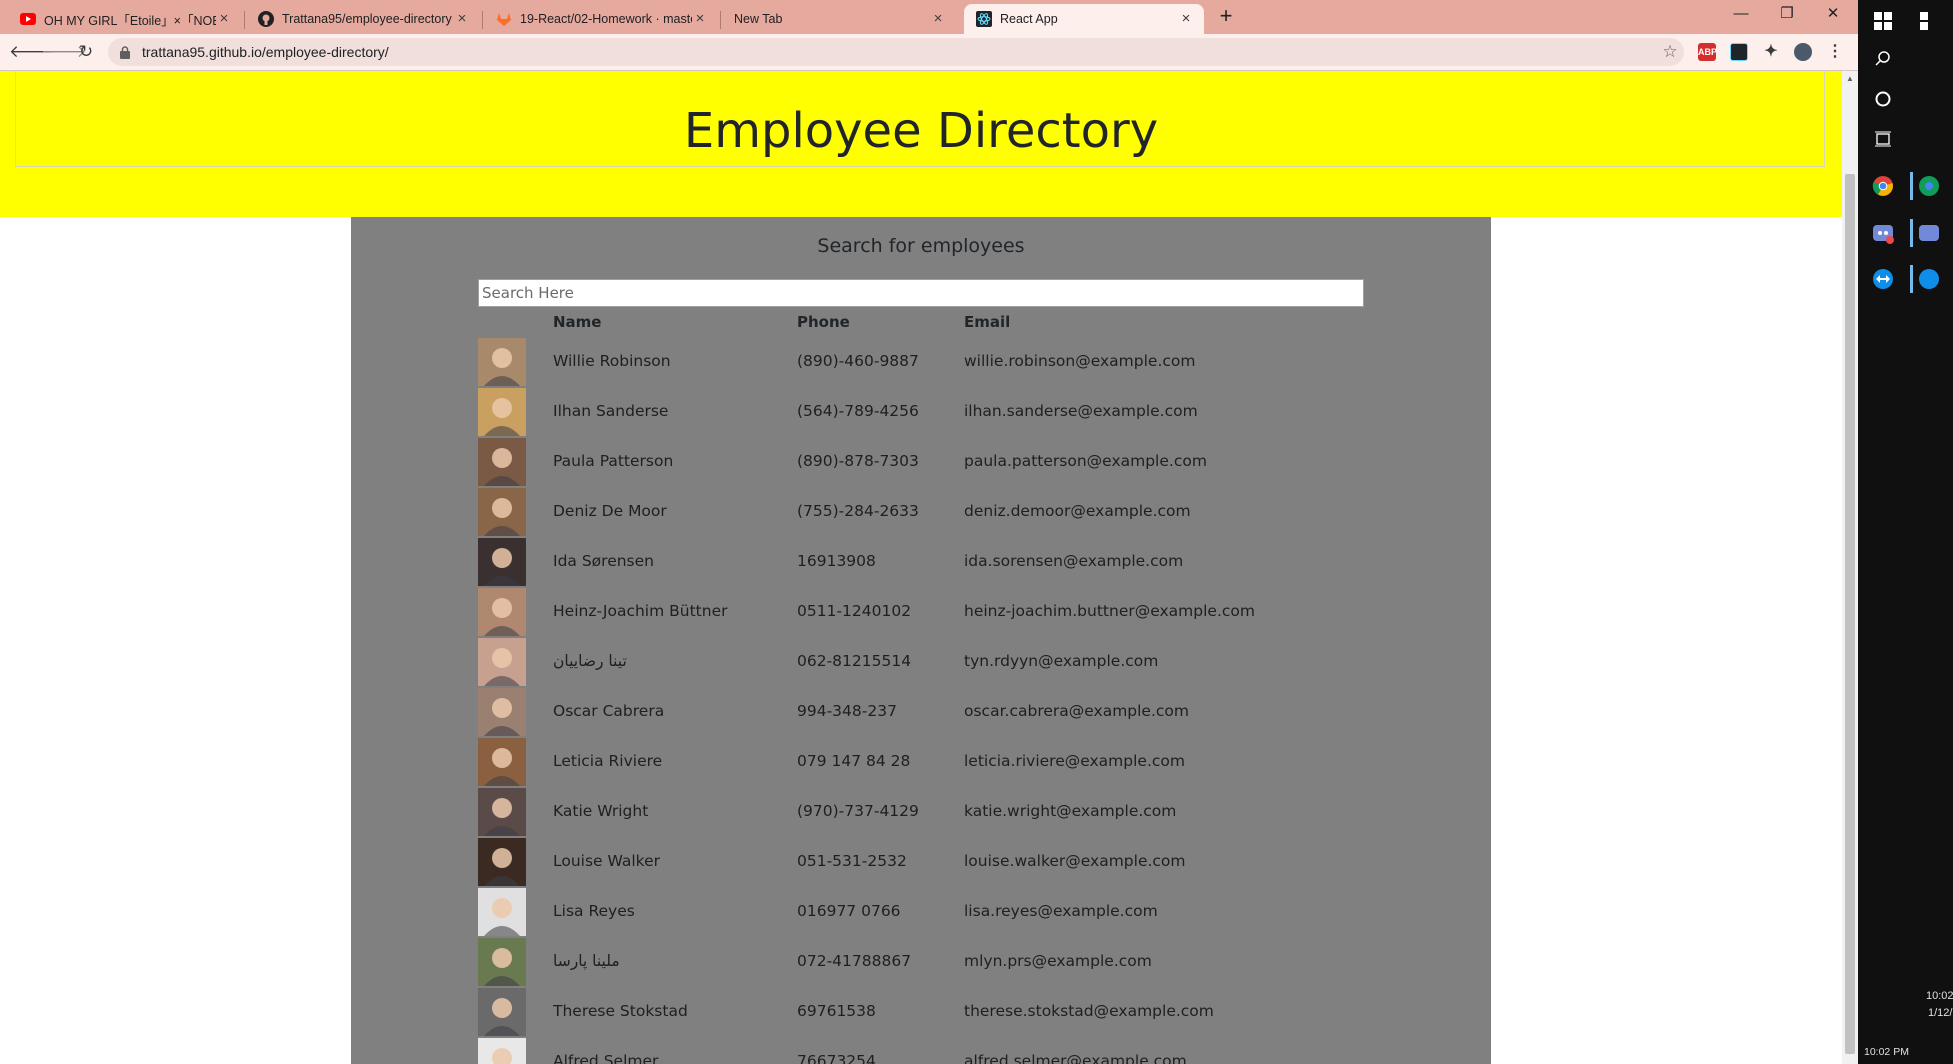 The width and height of the screenshot is (1953, 1064). Describe the element at coordinates (1771, 52) in the screenshot. I see `puzzle-icon: ✦` at that location.